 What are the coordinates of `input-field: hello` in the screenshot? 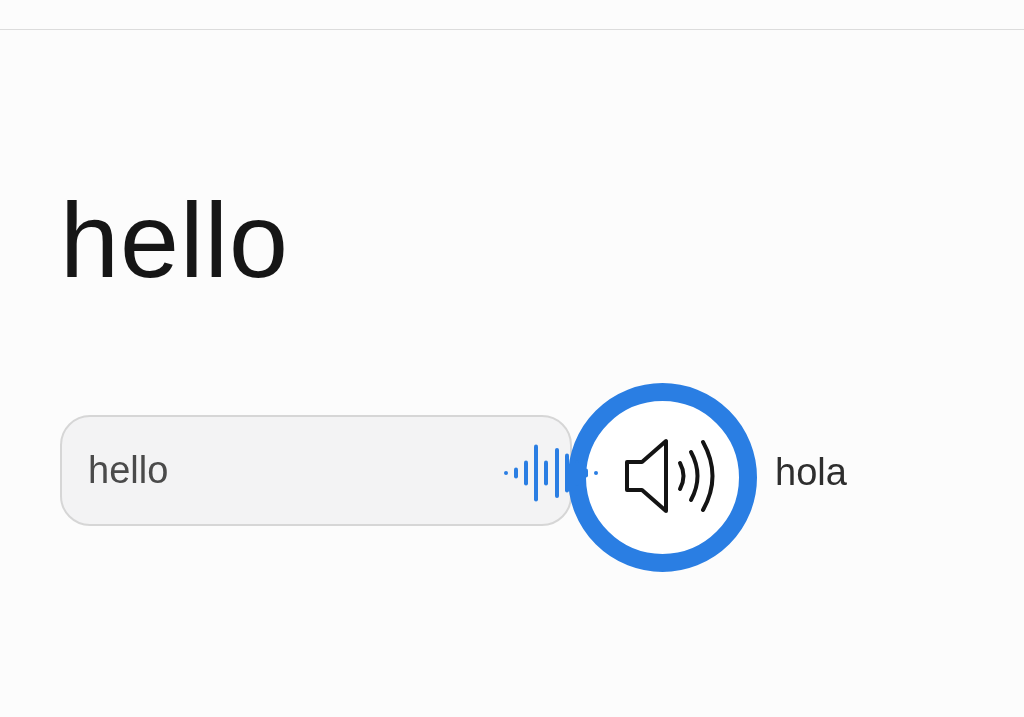 It's located at (316, 470).